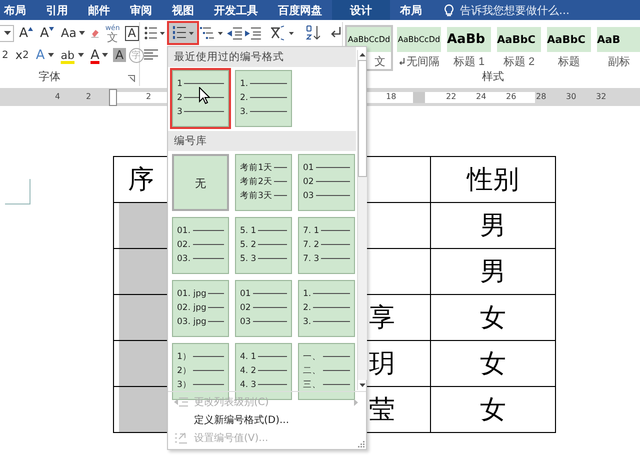 This screenshot has height=474, width=640. What do you see at coordinates (151, 55) in the screenshot?
I see `align-left-icon` at bounding box center [151, 55].